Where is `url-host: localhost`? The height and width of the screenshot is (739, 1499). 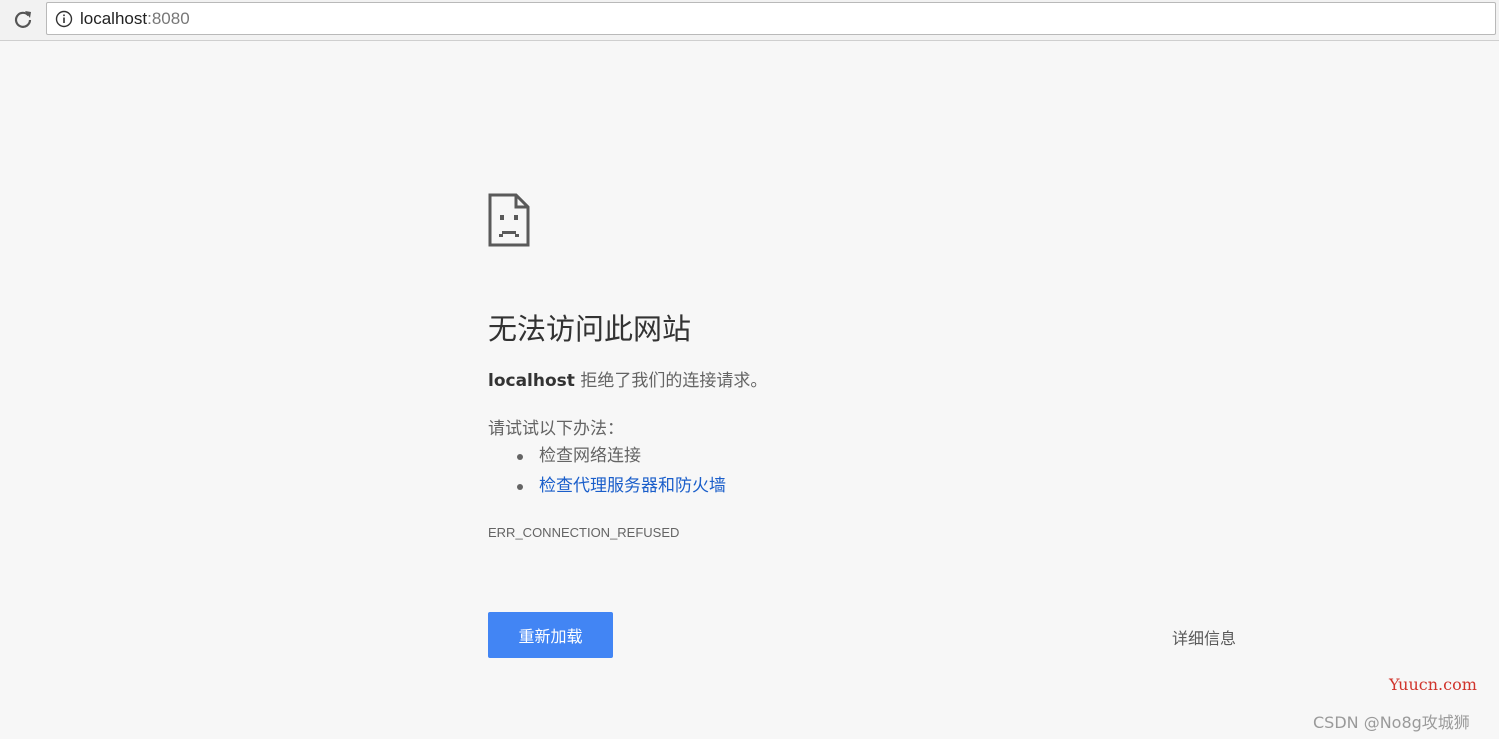 url-host: localhost is located at coordinates (114, 18).